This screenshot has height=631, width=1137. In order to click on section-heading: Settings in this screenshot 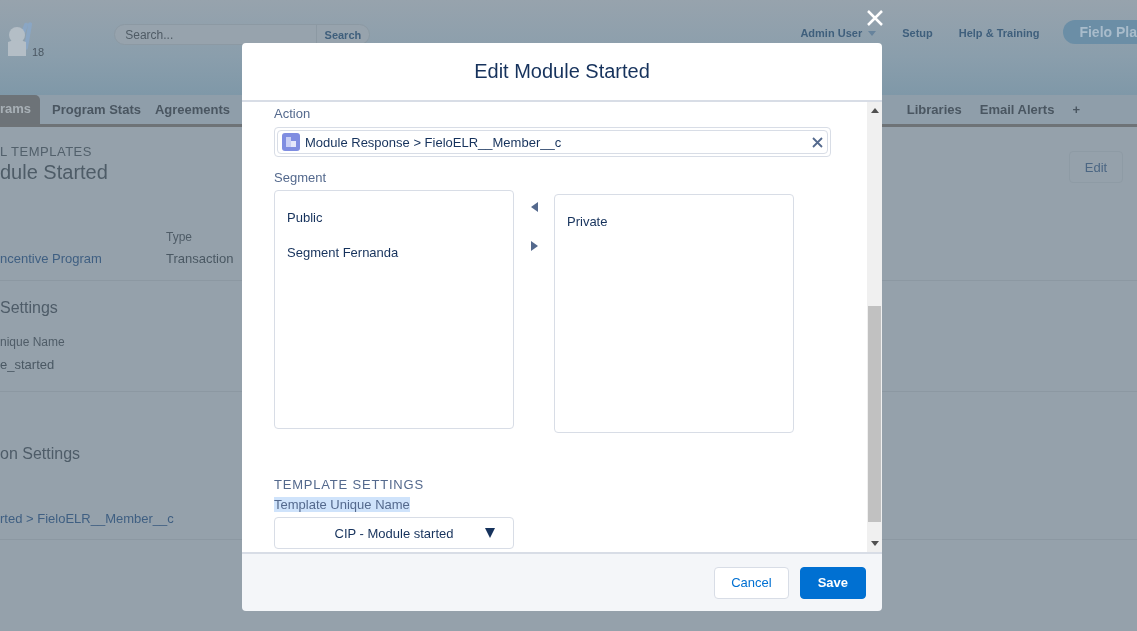, I will do `click(29, 308)`.